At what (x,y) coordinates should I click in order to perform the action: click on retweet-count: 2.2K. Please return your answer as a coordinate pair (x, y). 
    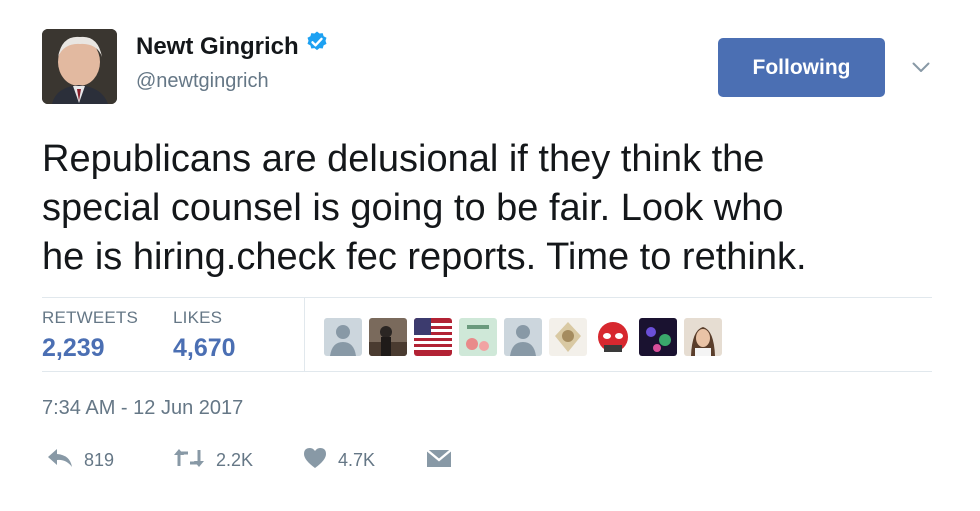
    Looking at the image, I should click on (235, 460).